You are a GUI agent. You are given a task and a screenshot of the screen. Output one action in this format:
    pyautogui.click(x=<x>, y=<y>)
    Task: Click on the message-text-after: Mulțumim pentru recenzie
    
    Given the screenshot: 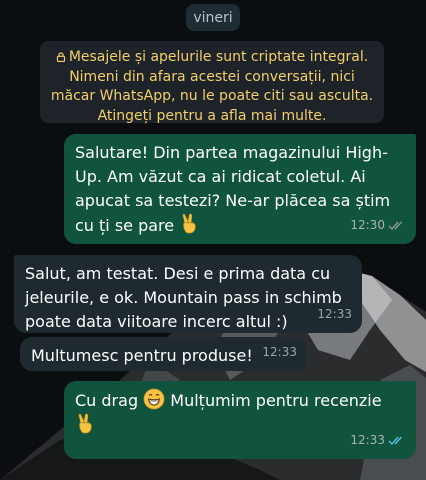 What is the action you would take?
    pyautogui.click(x=276, y=400)
    